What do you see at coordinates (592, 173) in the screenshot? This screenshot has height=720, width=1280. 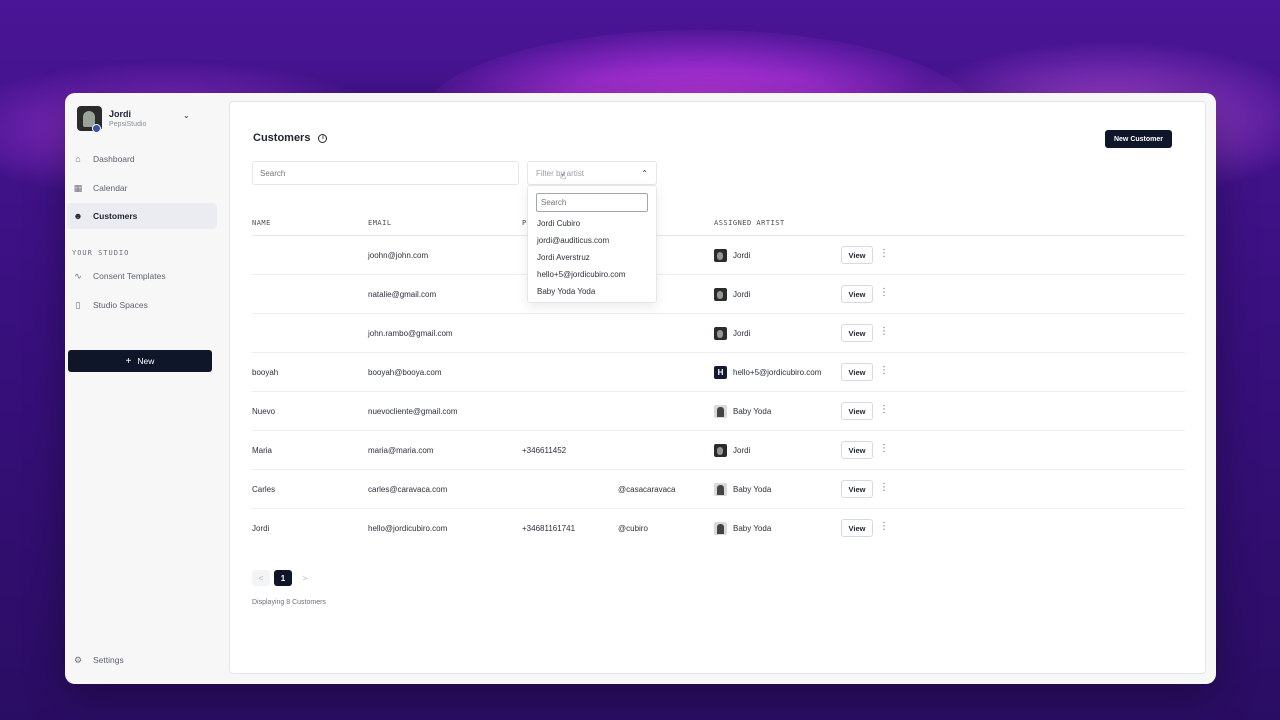 I see `artist-filter-select: Filter by artist ⌃ ☝` at bounding box center [592, 173].